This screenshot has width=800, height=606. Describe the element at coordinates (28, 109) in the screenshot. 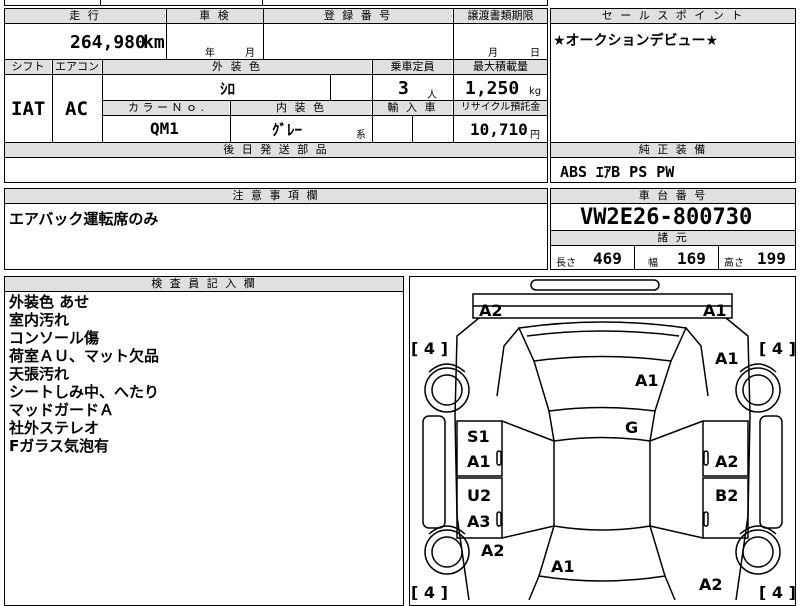

I see `shift-value: IAT` at that location.